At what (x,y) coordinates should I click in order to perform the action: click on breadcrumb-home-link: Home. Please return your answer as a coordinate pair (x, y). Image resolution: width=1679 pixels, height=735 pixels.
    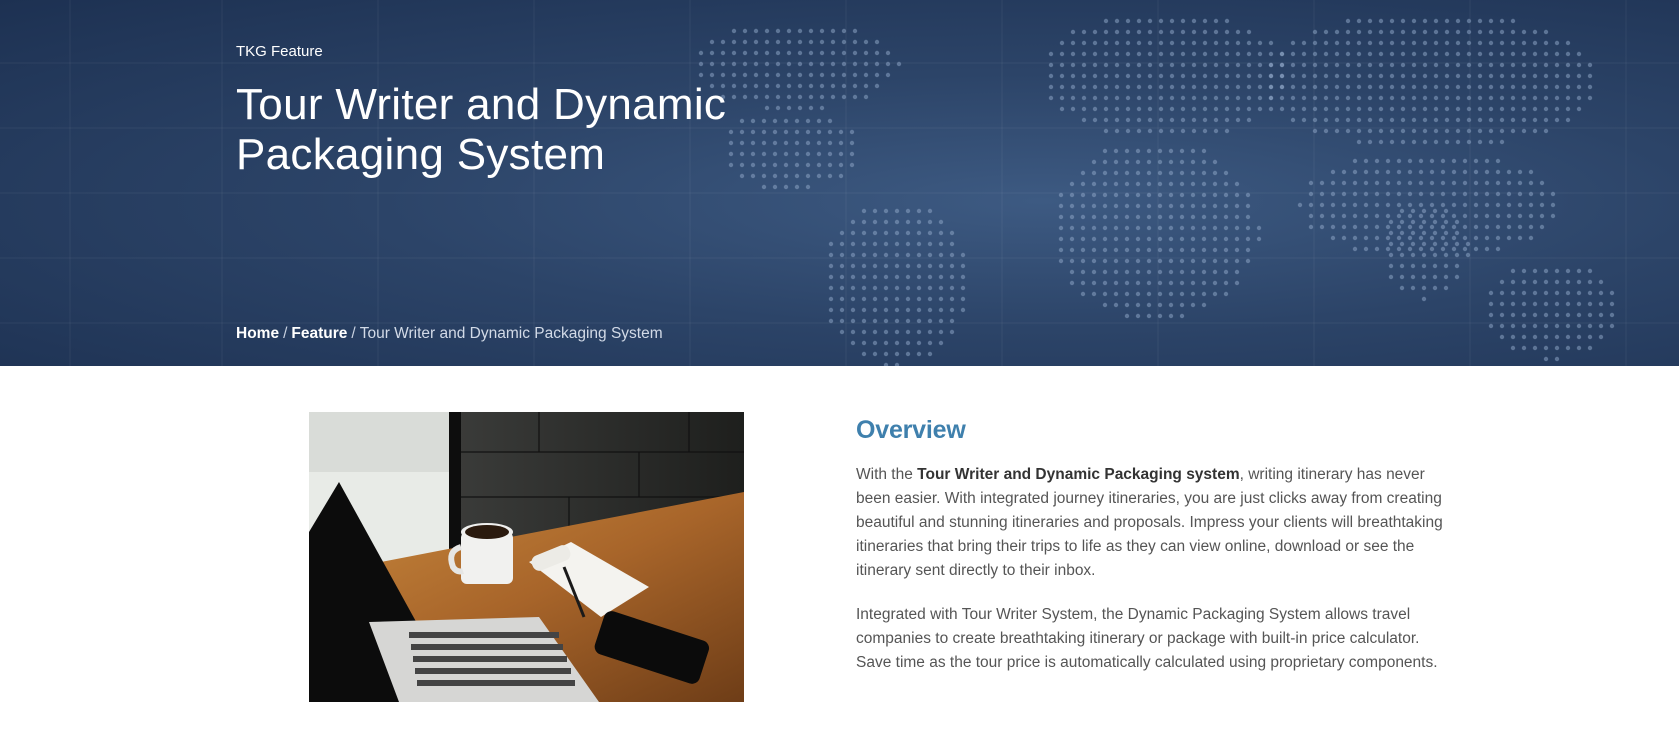
    Looking at the image, I should click on (257, 333).